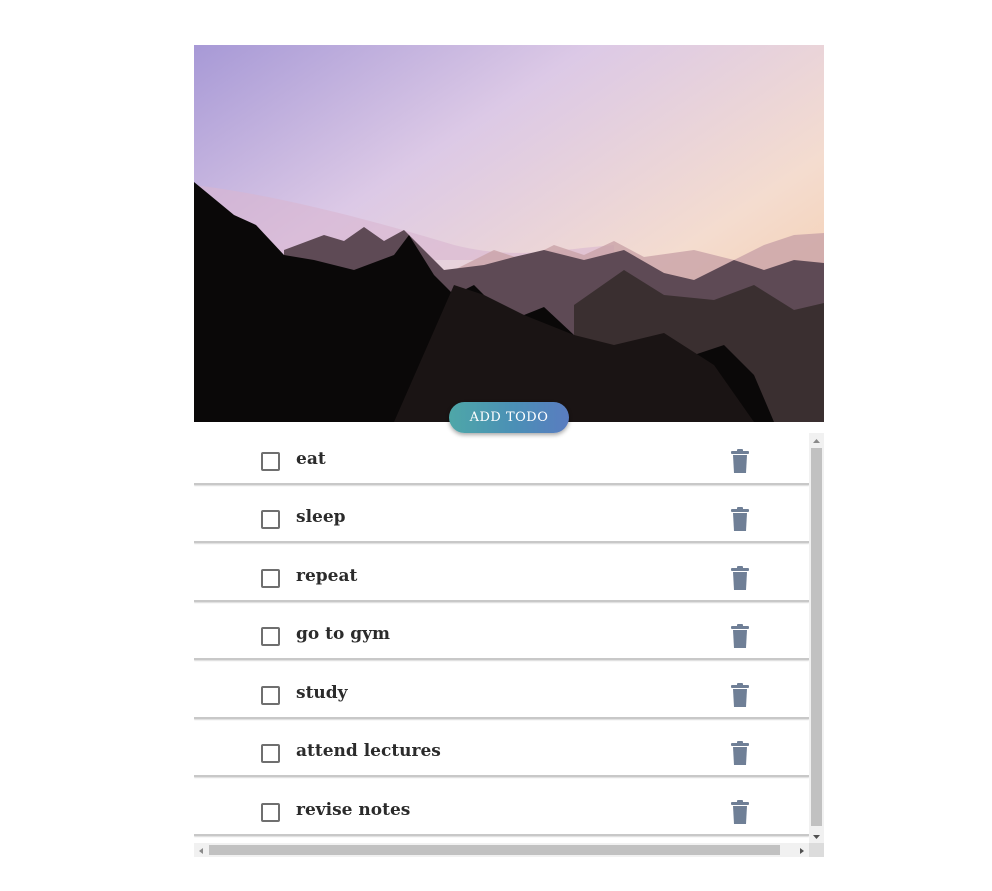 This screenshot has width=992, height=891. I want to click on vertical-scroll-thumb, so click(816, 637).